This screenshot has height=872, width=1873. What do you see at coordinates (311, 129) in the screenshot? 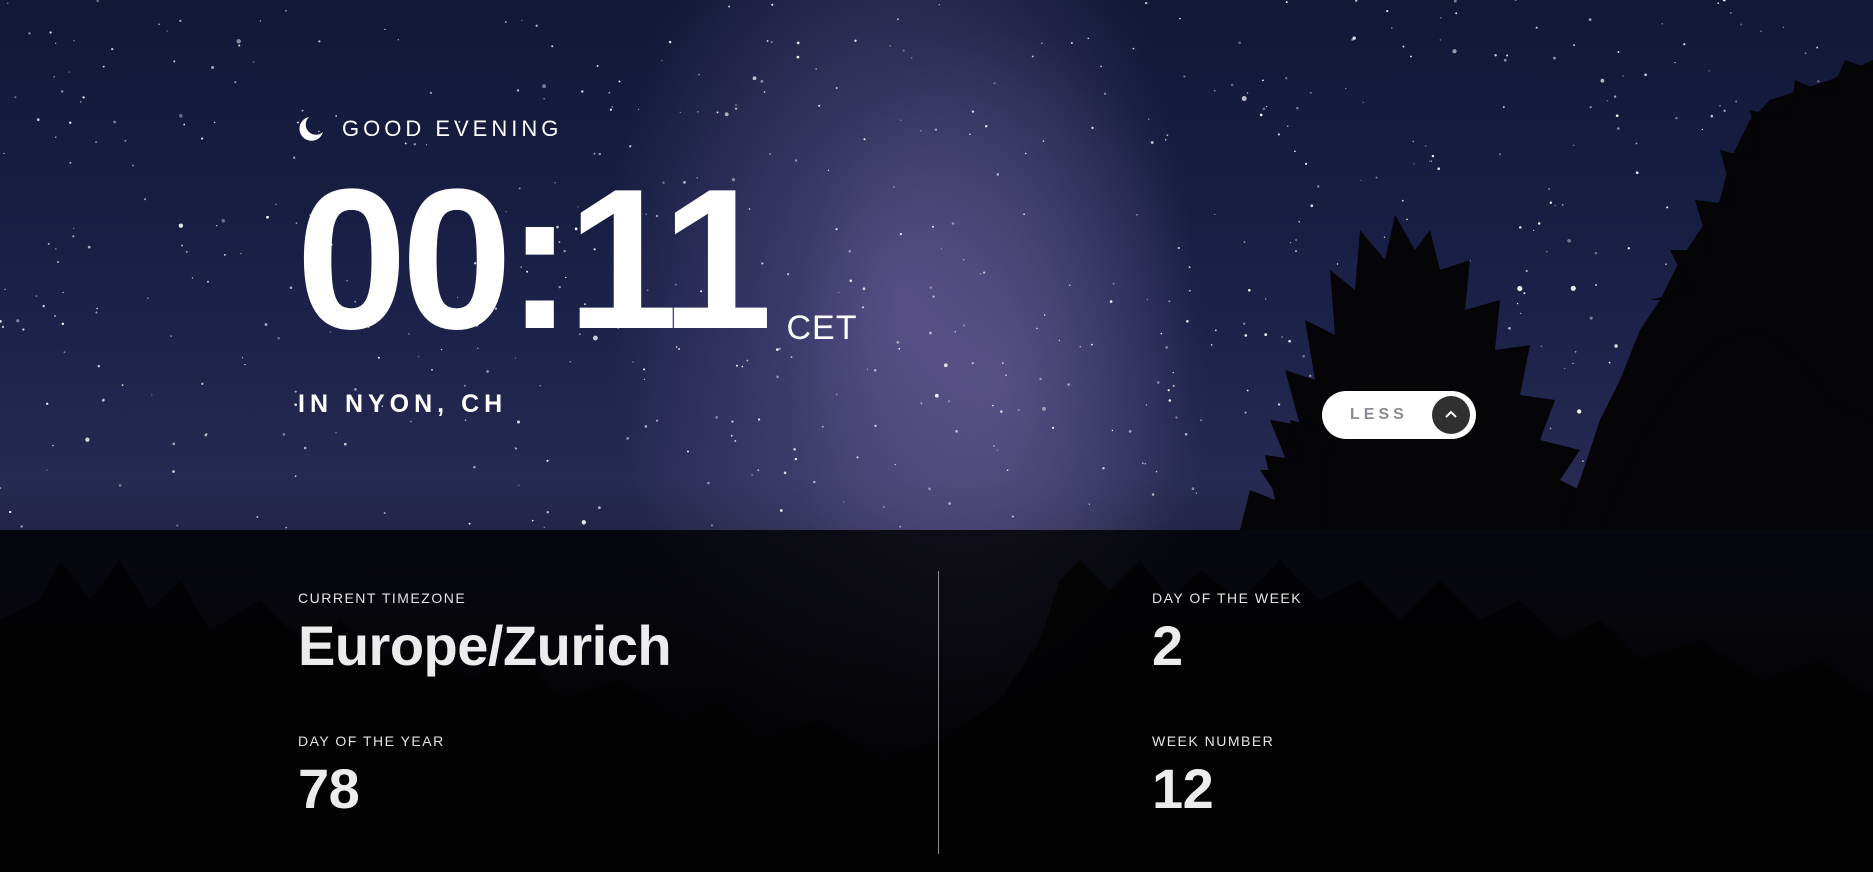
I see `moon-icon` at bounding box center [311, 129].